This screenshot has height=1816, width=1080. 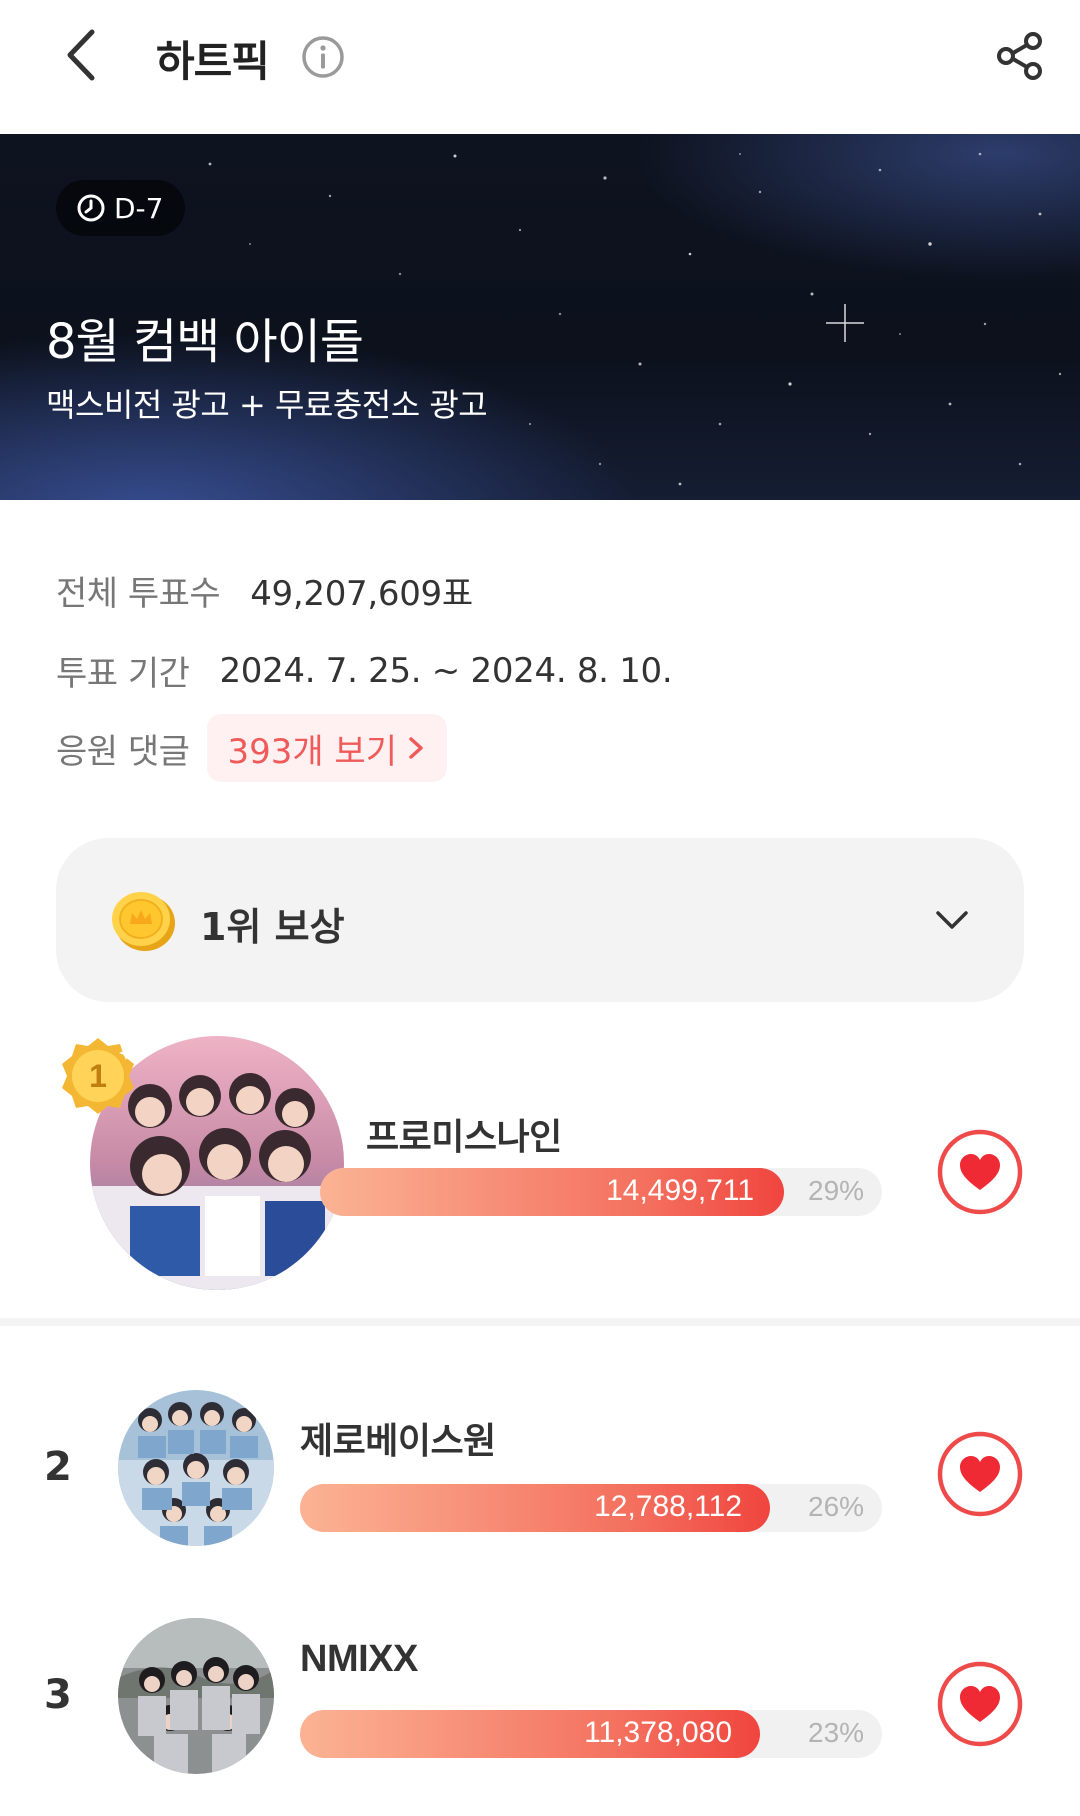 I want to click on info-button, so click(x=323, y=57).